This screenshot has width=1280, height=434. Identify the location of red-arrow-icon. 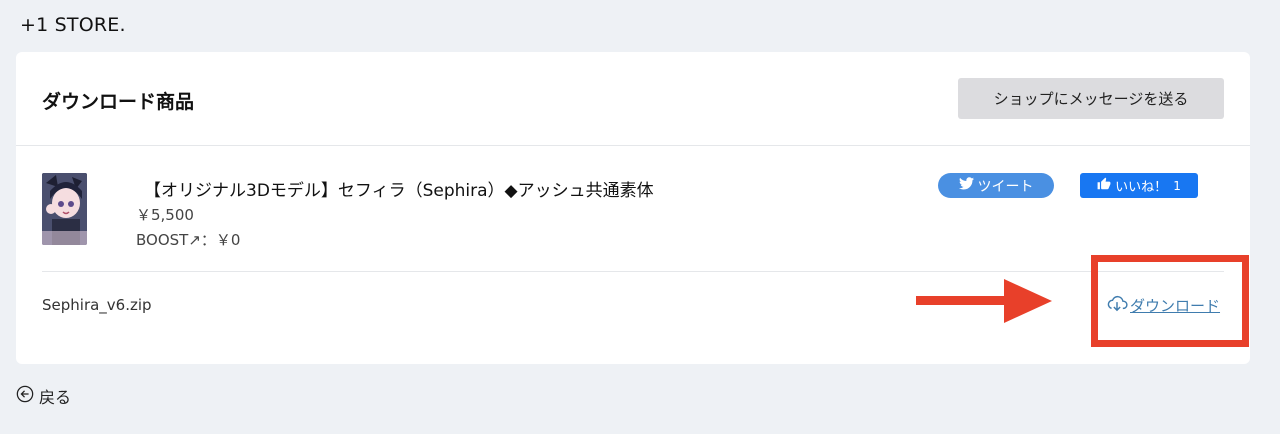
(984, 301).